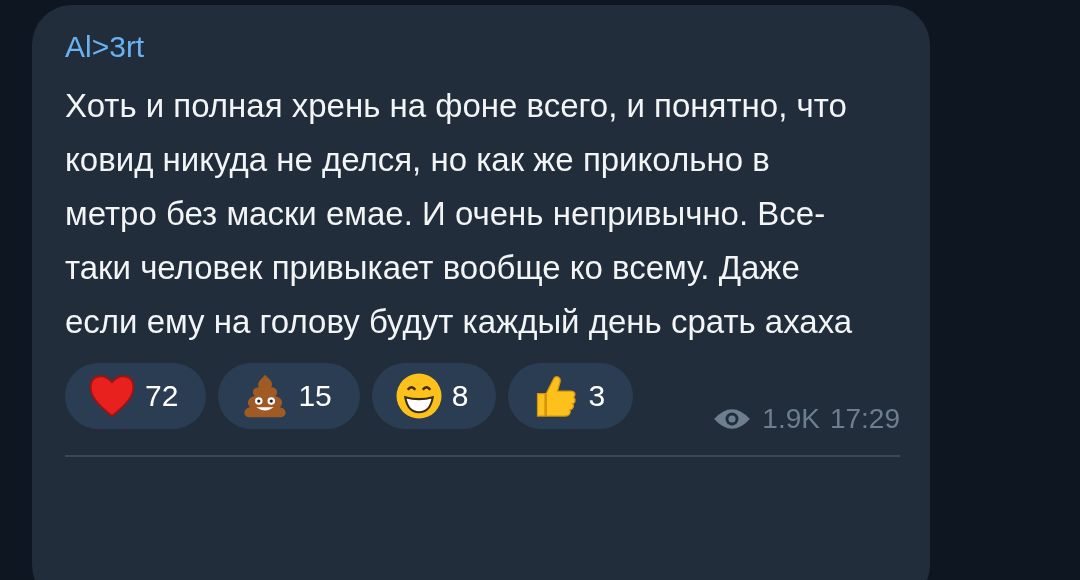 The image size is (1080, 580). I want to click on reaction-button: 3, so click(571, 396).